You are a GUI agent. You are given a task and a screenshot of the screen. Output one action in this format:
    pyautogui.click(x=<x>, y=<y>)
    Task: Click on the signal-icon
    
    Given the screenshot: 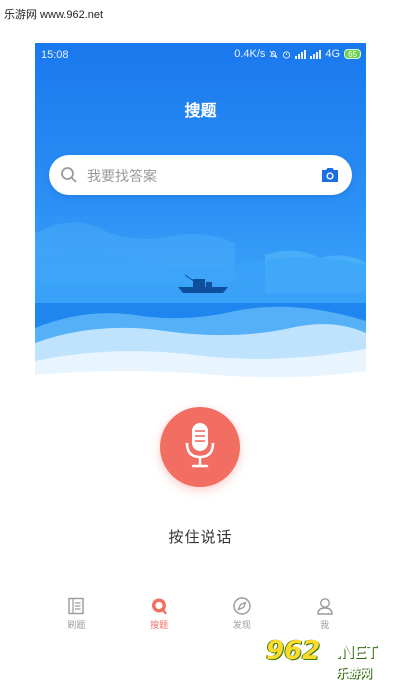 What is the action you would take?
    pyautogui.click(x=301, y=54)
    